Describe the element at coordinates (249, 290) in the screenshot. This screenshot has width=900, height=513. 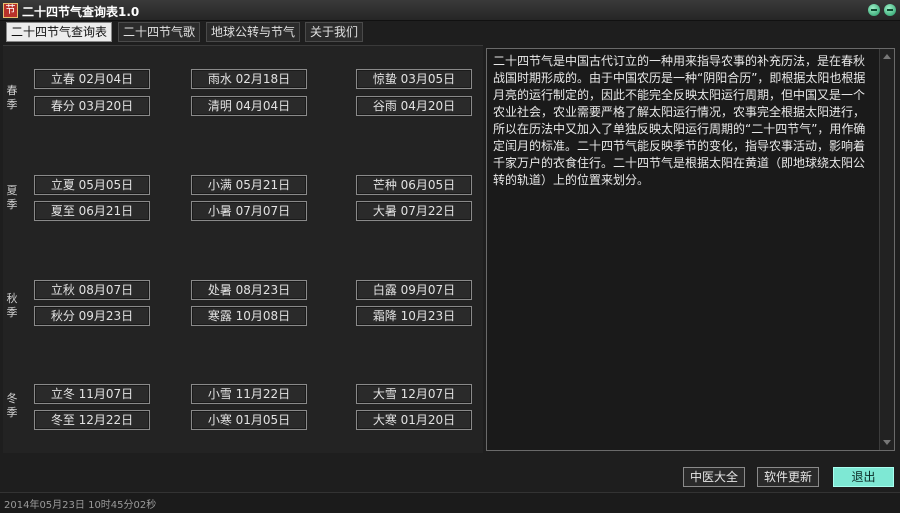
I see `term-button: 处暑 08月23日` at that location.